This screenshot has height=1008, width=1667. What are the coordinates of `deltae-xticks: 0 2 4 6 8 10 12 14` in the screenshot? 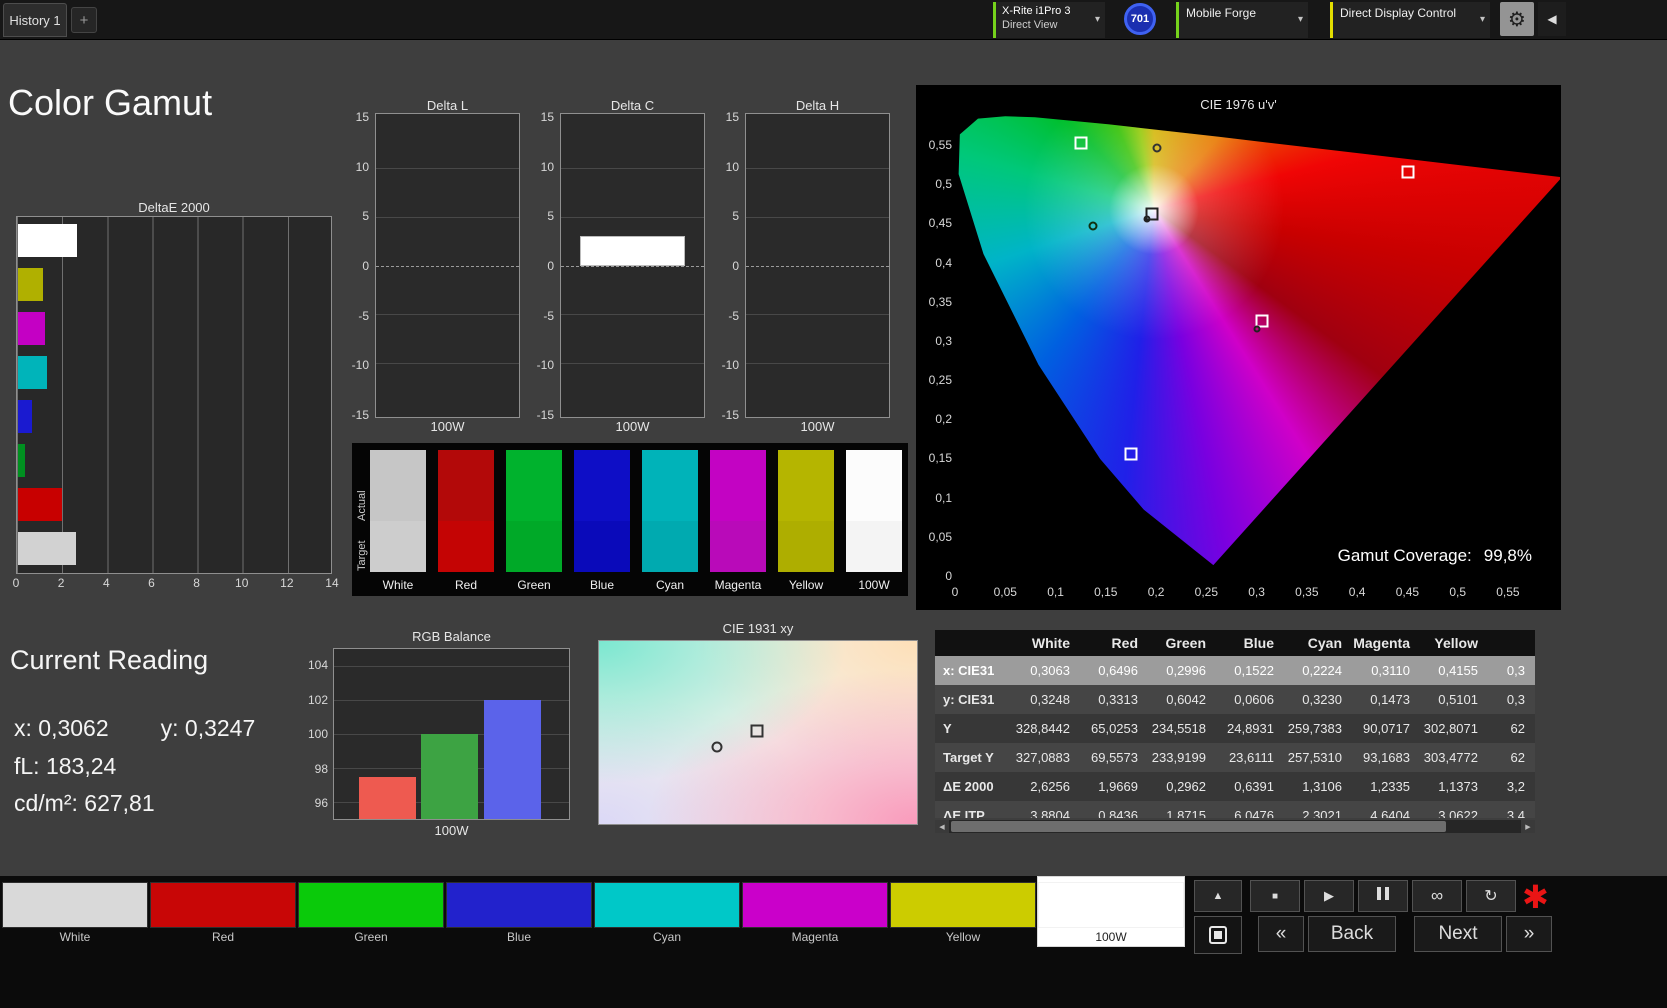 It's located at (174, 583).